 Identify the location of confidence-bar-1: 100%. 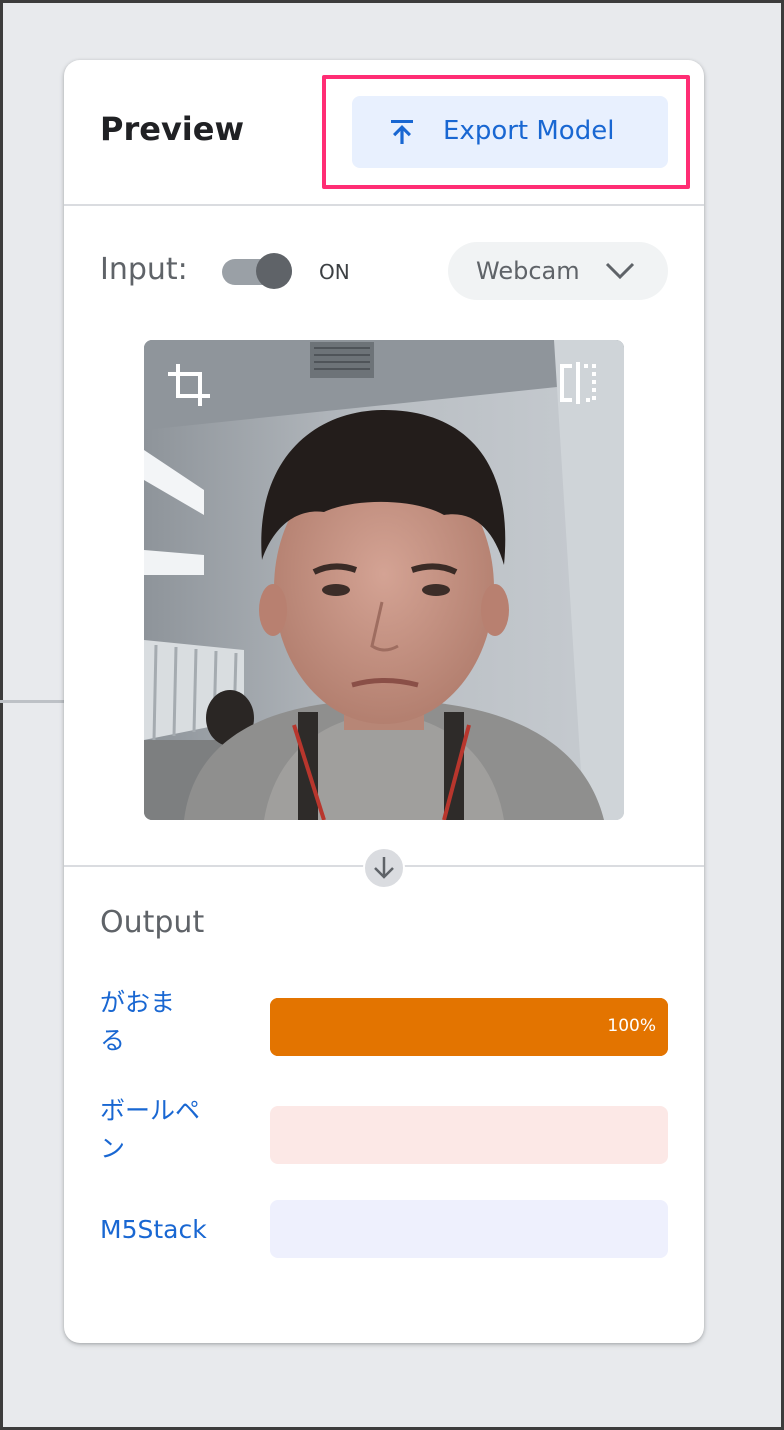
(469, 1027).